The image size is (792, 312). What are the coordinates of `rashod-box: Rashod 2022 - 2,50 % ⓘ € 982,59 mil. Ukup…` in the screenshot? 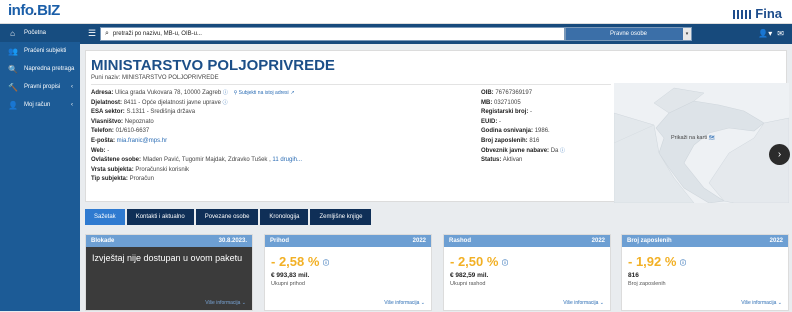 It's located at (527, 272).